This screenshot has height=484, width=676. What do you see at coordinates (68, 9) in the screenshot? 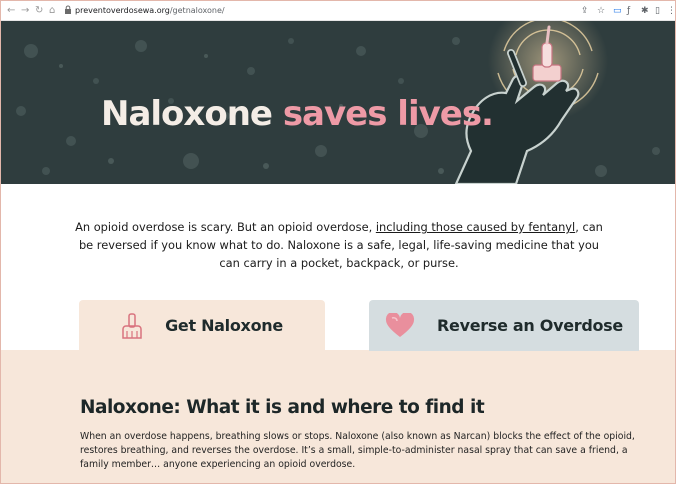
I see `lock-icon` at bounding box center [68, 9].